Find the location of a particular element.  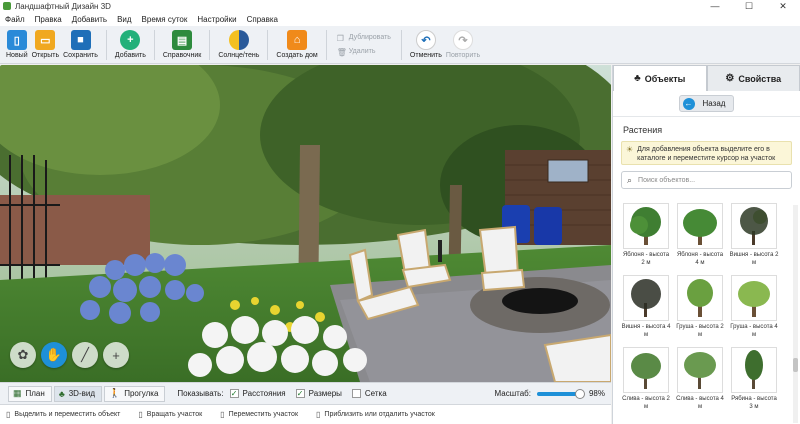

pan-tool-button: ✋ is located at coordinates (54, 355).